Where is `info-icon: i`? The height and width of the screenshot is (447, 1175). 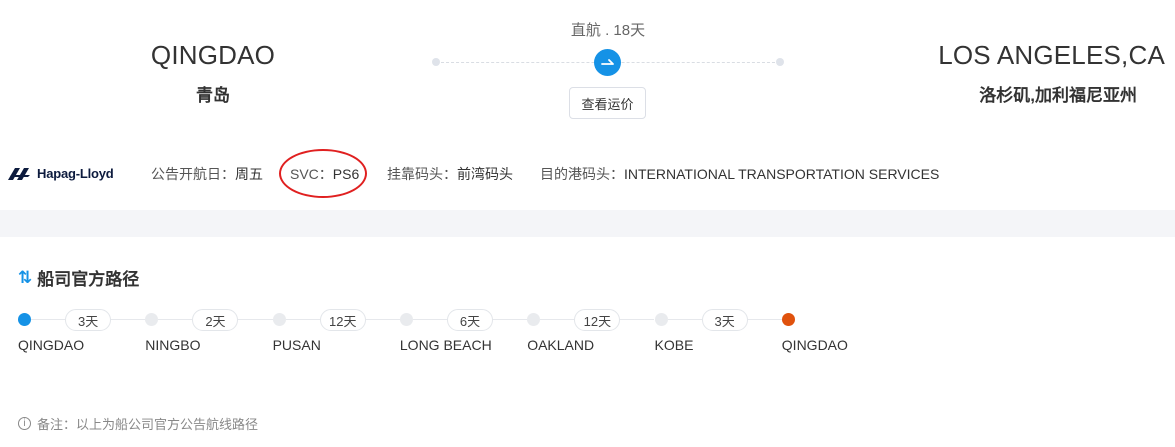
info-icon: i is located at coordinates (24, 423).